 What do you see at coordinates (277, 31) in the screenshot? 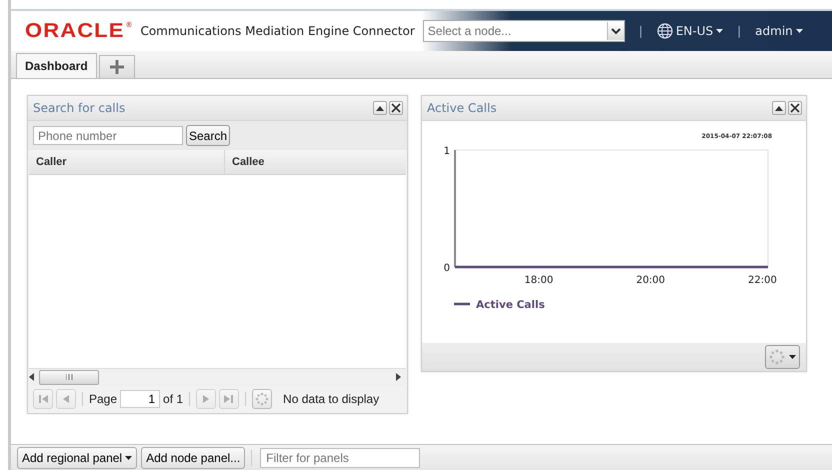
I see `app-title: Communications Mediation Engine Connector` at bounding box center [277, 31].